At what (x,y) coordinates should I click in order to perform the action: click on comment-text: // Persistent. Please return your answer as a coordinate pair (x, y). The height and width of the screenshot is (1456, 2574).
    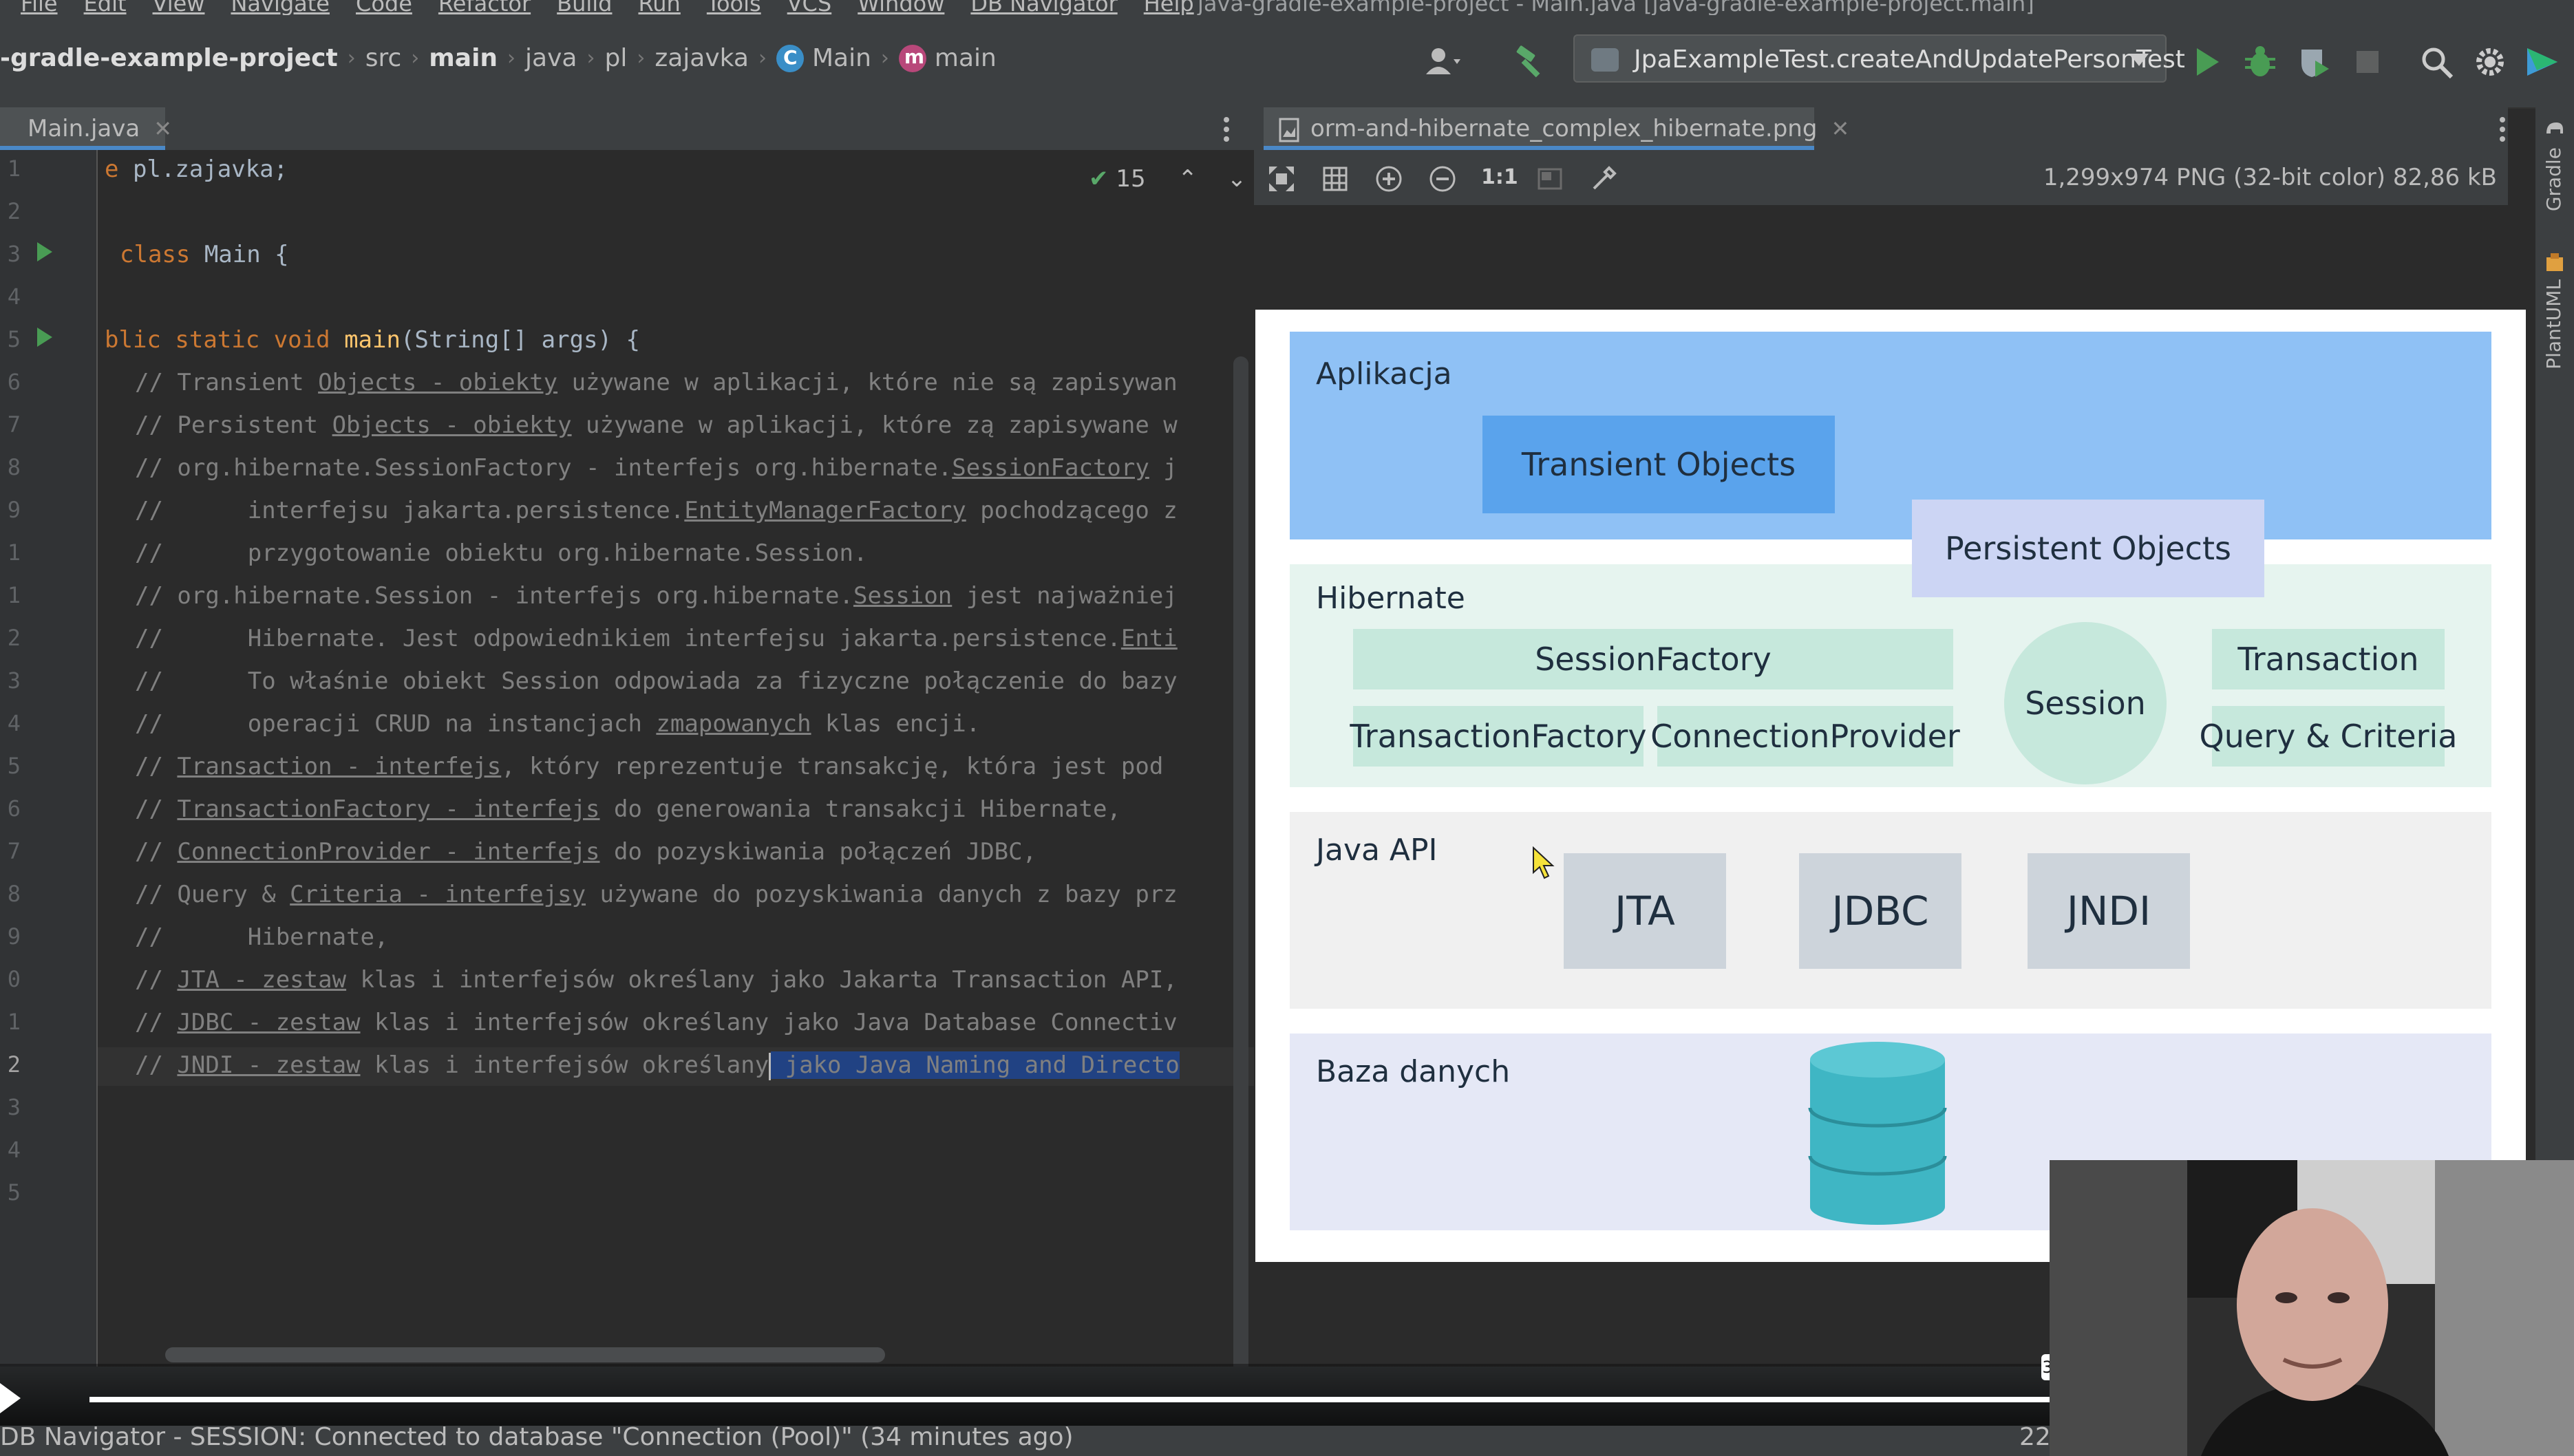
    Looking at the image, I should click on (233, 425).